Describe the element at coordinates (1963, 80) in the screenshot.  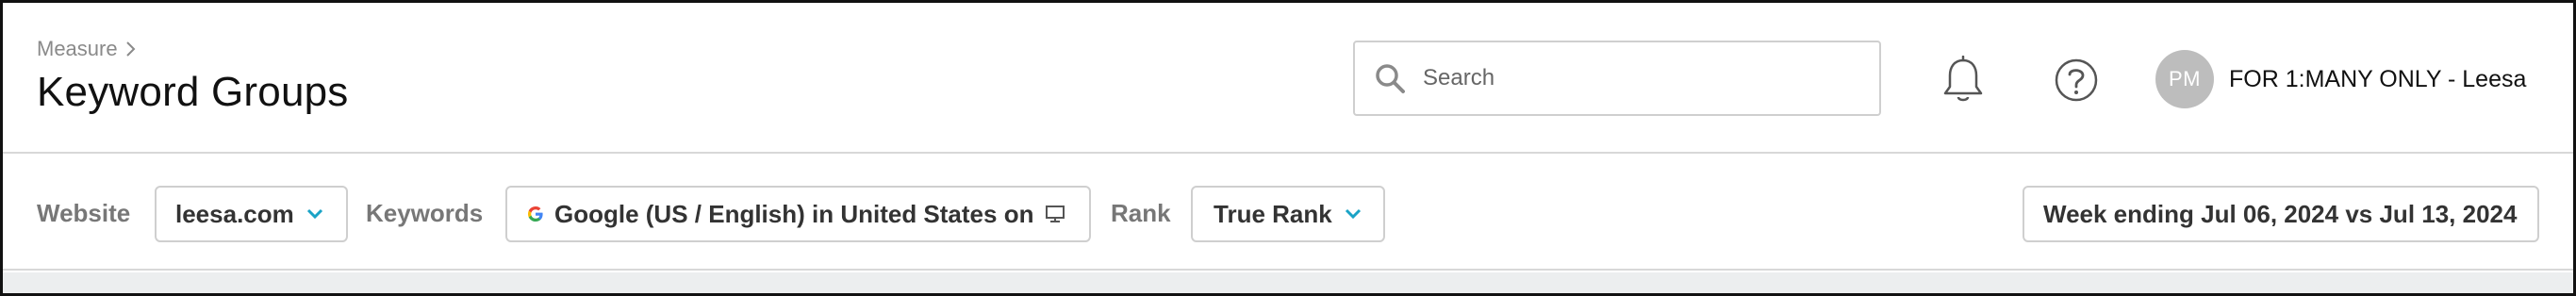
I see `bell-icon` at that location.